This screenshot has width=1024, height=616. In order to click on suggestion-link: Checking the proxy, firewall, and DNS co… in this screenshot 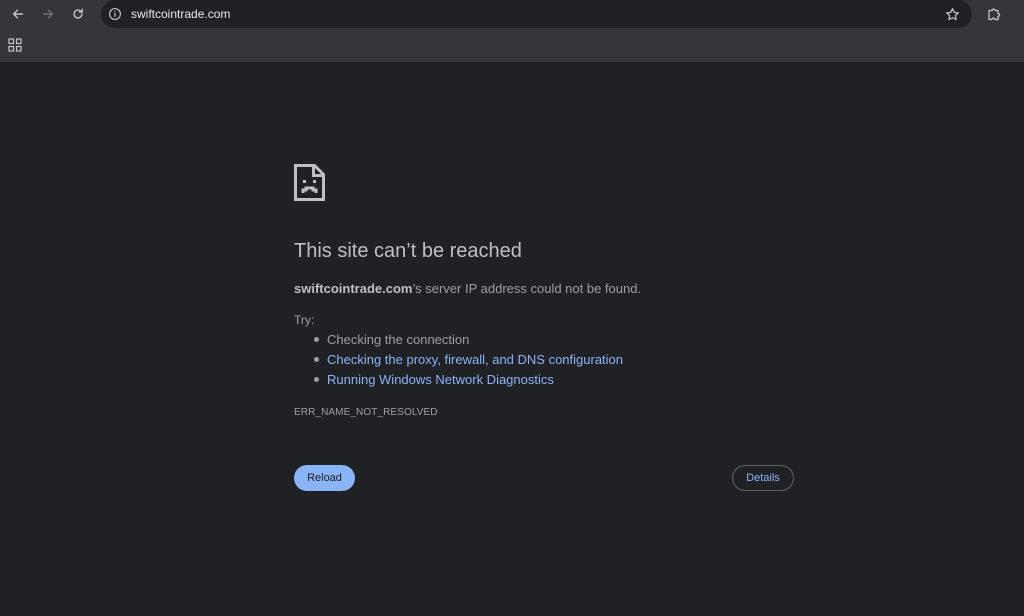, I will do `click(475, 359)`.